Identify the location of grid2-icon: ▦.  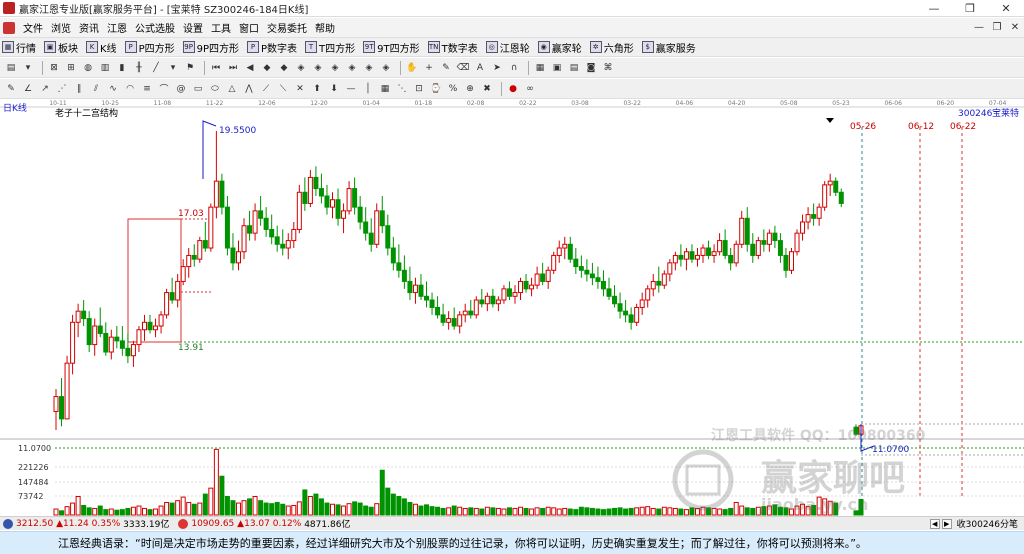
(385, 89).